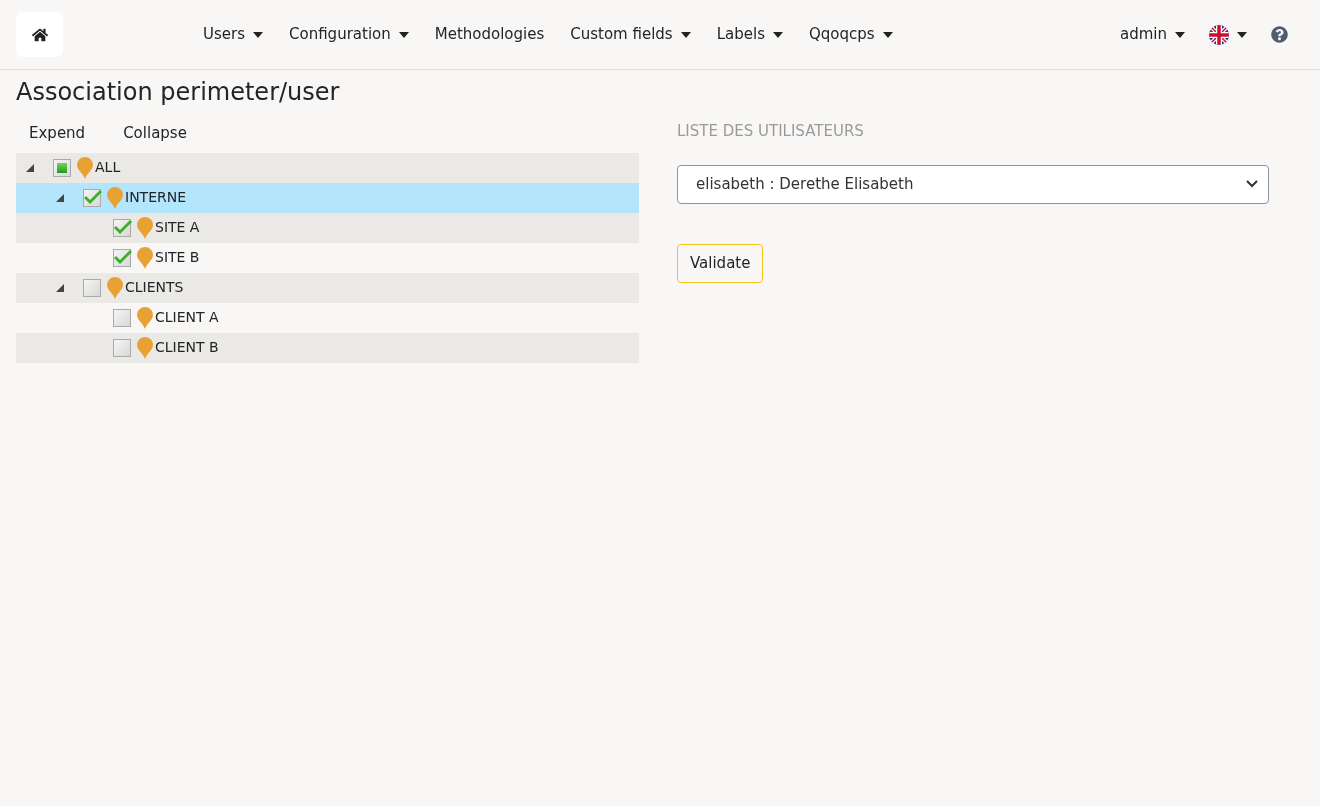 The width and height of the screenshot is (1320, 806). What do you see at coordinates (1152, 34) in the screenshot?
I see `user-menu: admin` at bounding box center [1152, 34].